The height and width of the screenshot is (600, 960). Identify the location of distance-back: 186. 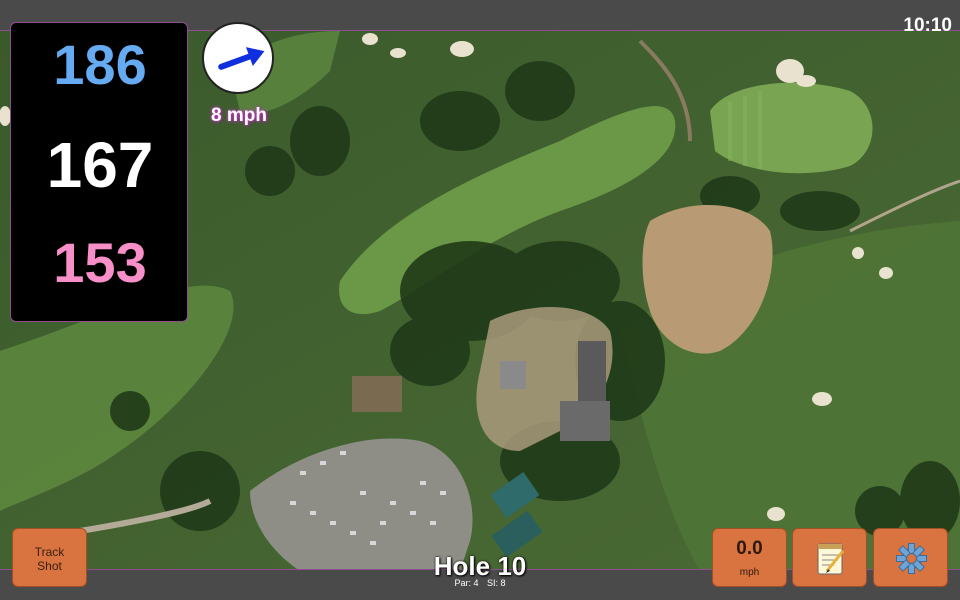
(100, 64).